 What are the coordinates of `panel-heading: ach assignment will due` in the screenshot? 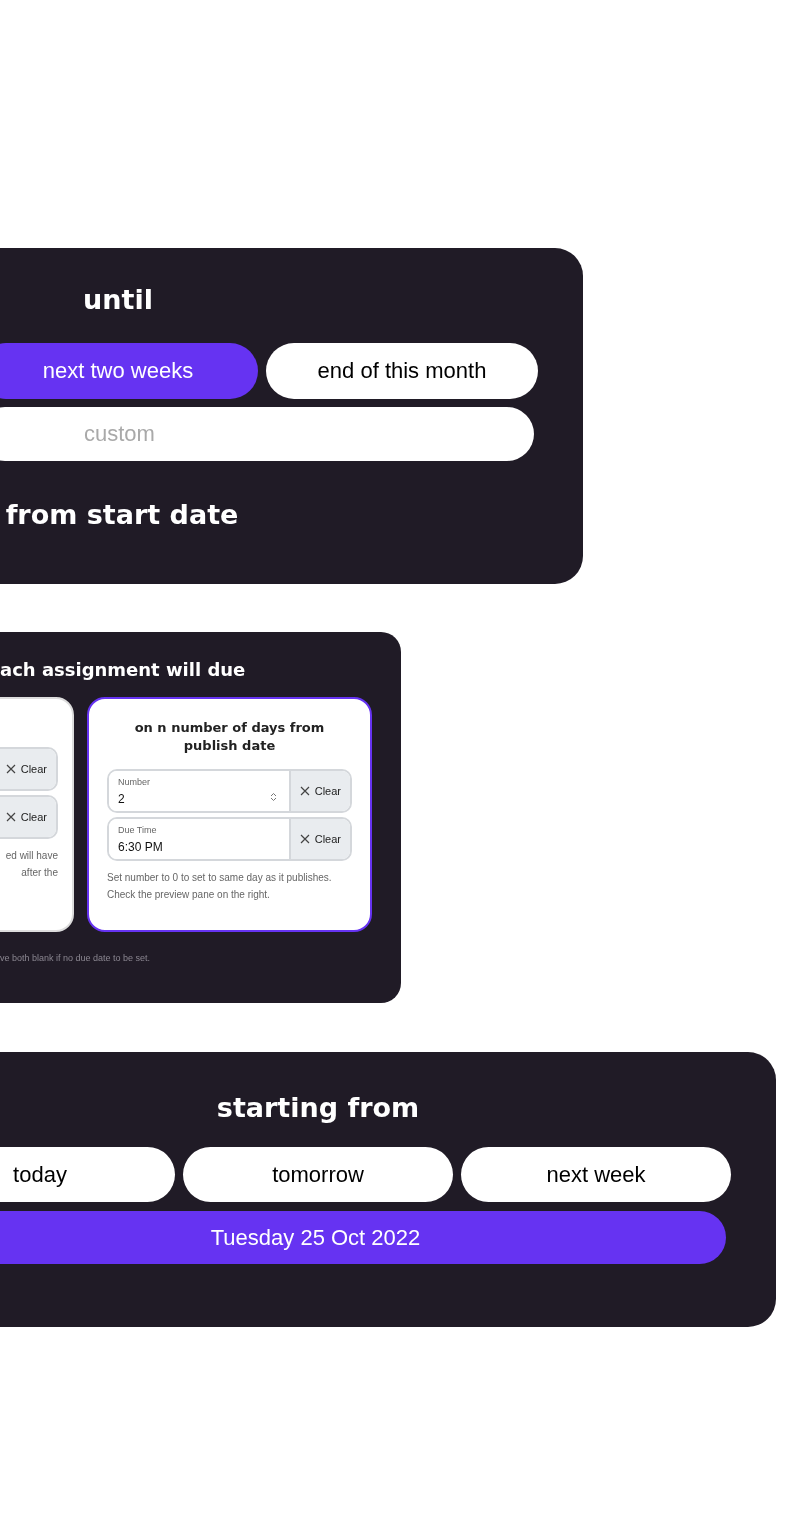 It's located at (123, 670).